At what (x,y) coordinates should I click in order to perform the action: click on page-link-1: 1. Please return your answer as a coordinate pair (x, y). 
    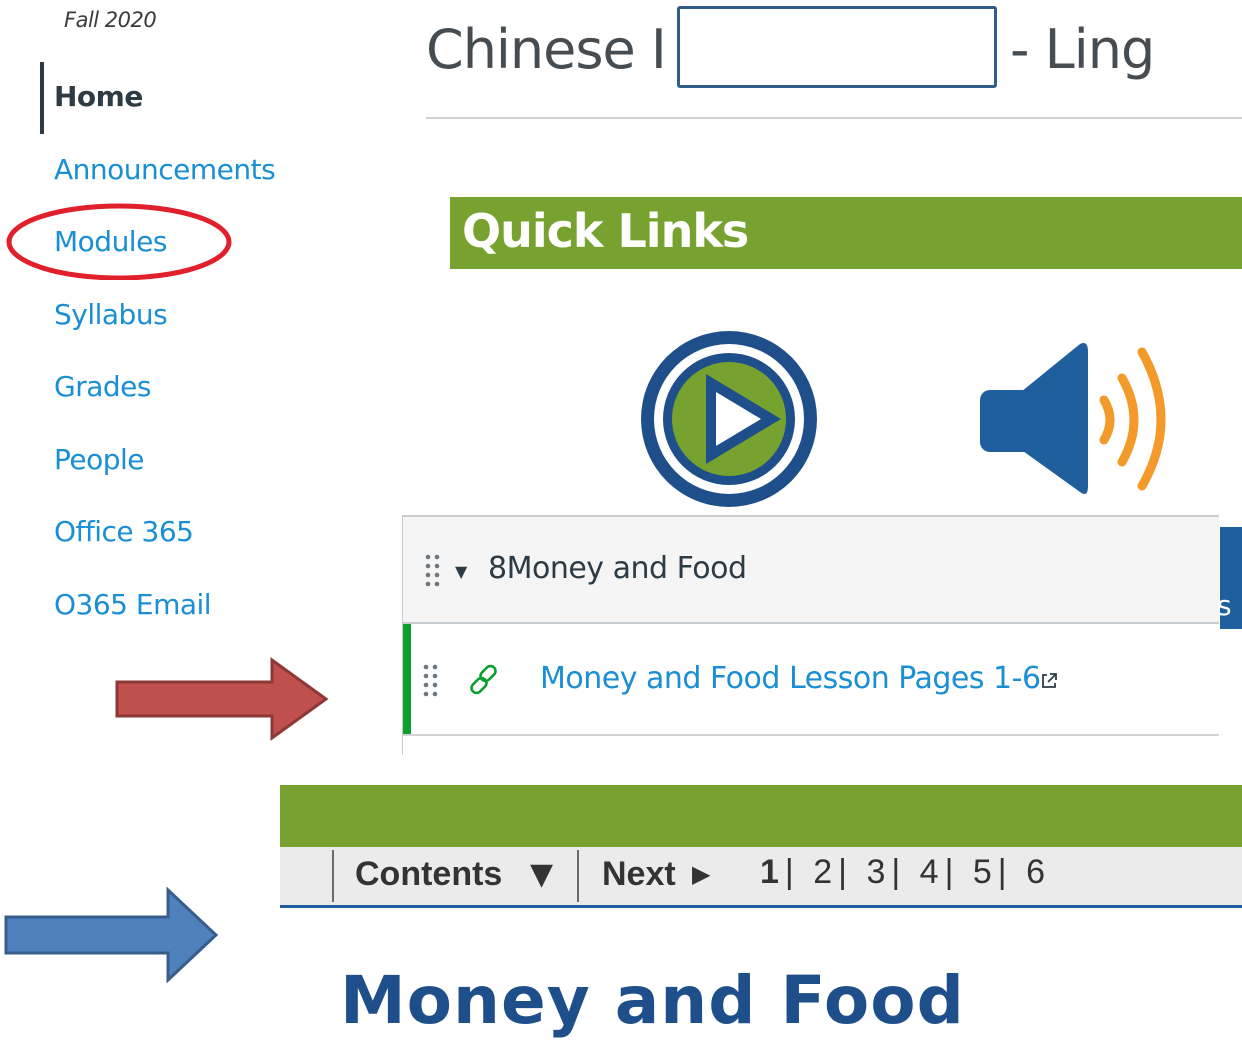
    Looking at the image, I should click on (769, 872).